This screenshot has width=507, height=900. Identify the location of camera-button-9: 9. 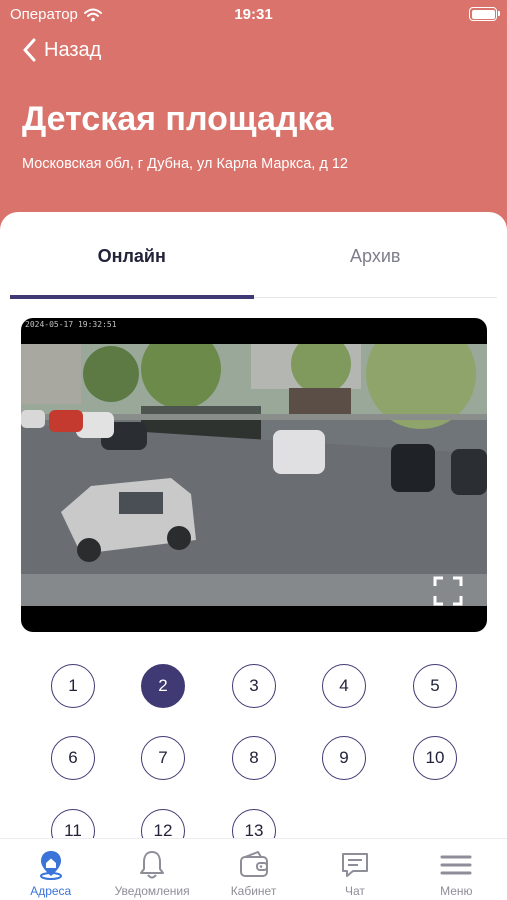
(344, 758).